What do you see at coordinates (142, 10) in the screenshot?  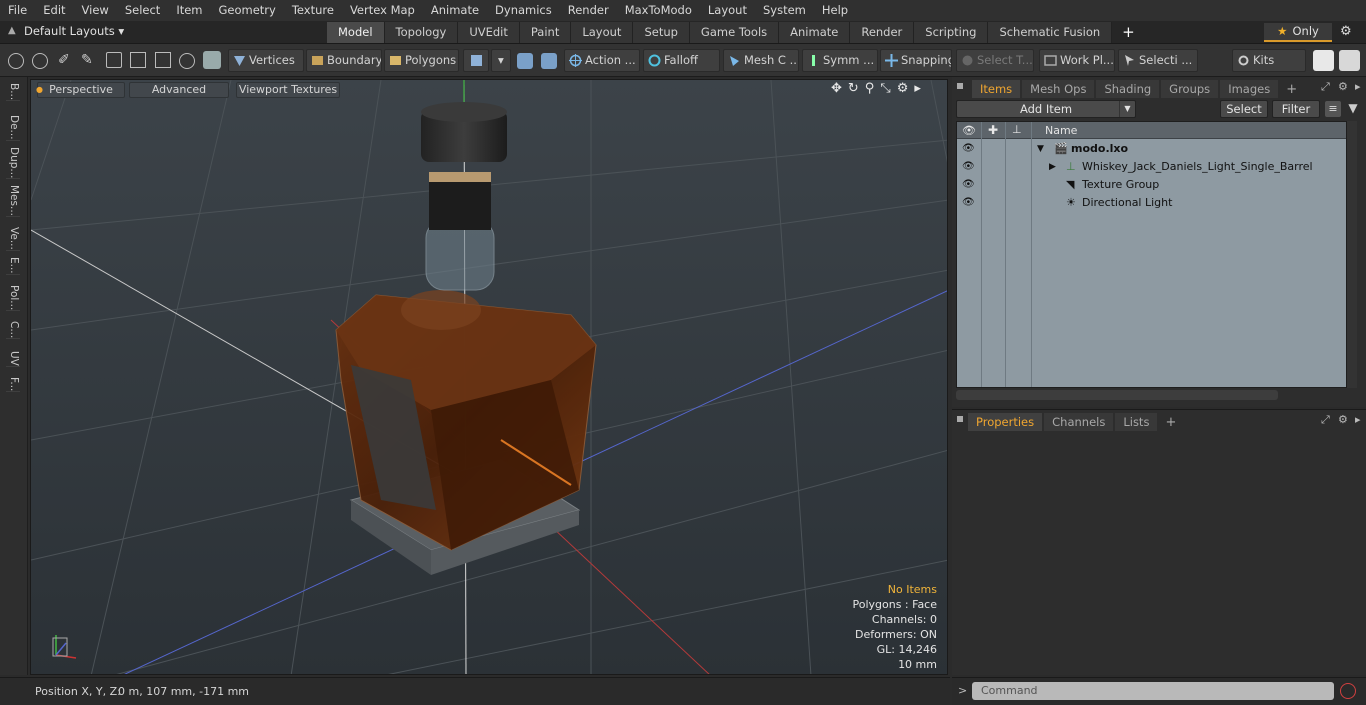 I see `menu-select: Select` at bounding box center [142, 10].